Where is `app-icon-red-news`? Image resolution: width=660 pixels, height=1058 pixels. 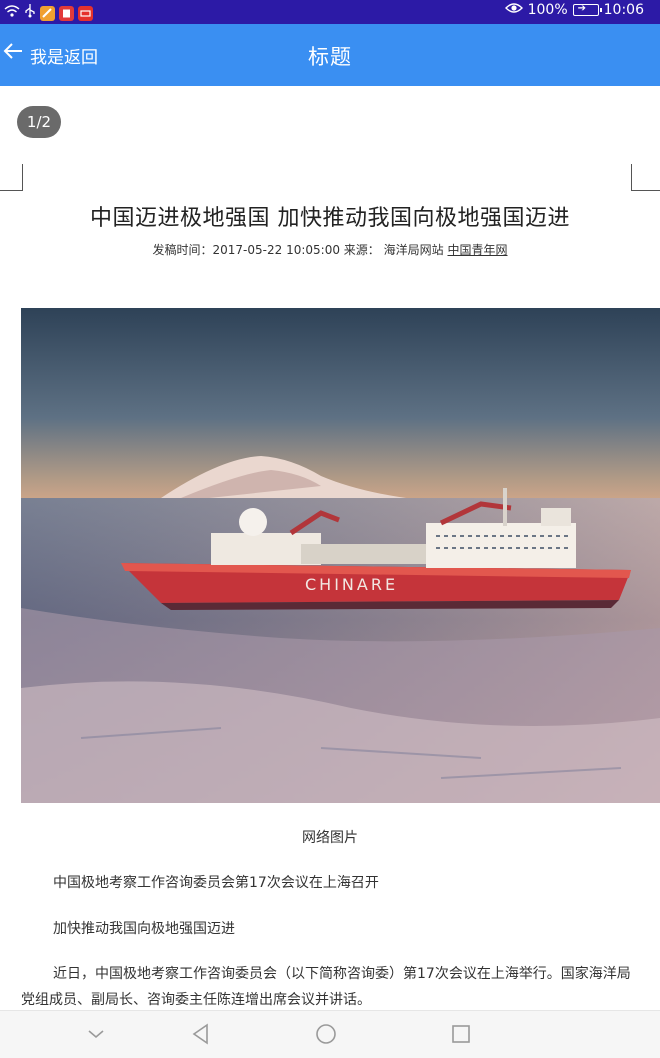 app-icon-red-news is located at coordinates (85, 13).